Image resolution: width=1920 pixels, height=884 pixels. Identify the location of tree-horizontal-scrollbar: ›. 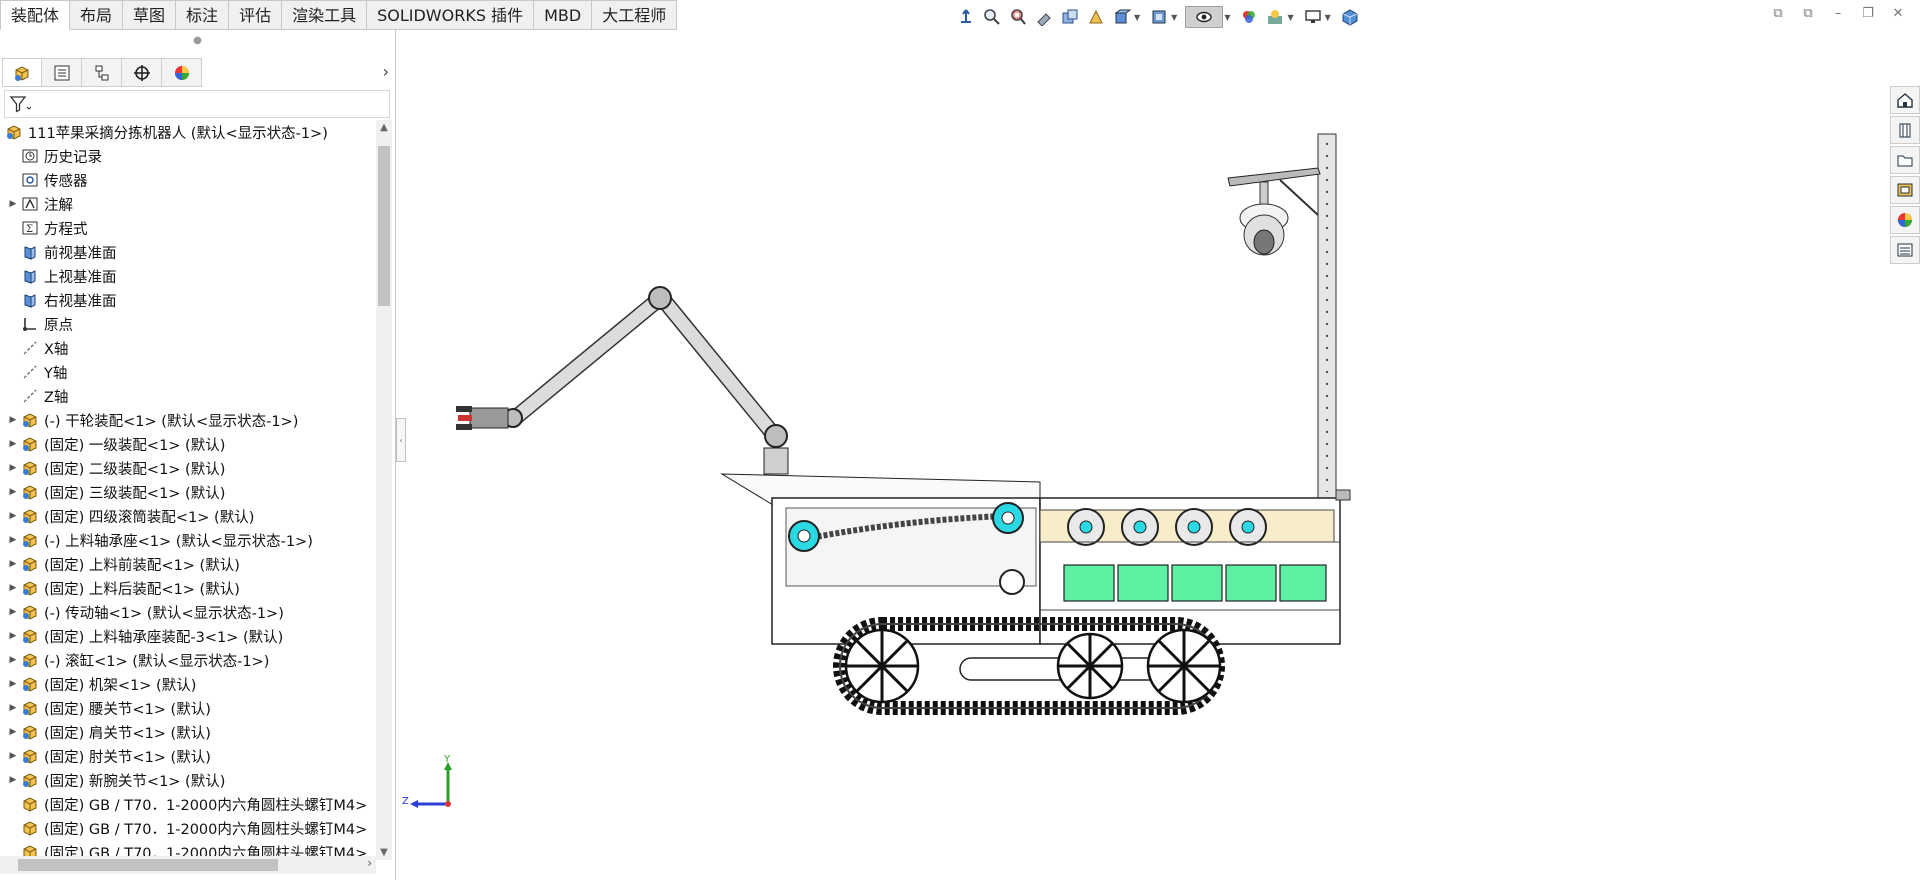
(188, 865).